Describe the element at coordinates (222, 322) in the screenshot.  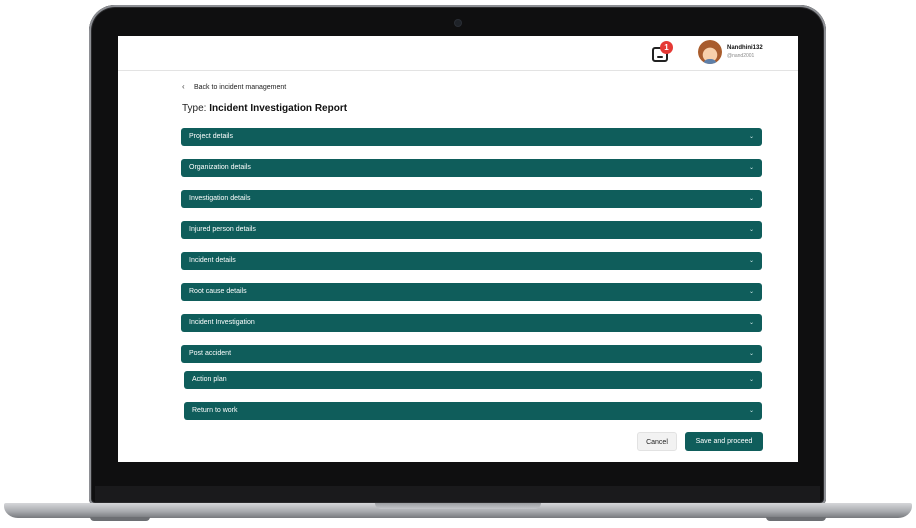
I see `section-label: Incident Investigation` at that location.